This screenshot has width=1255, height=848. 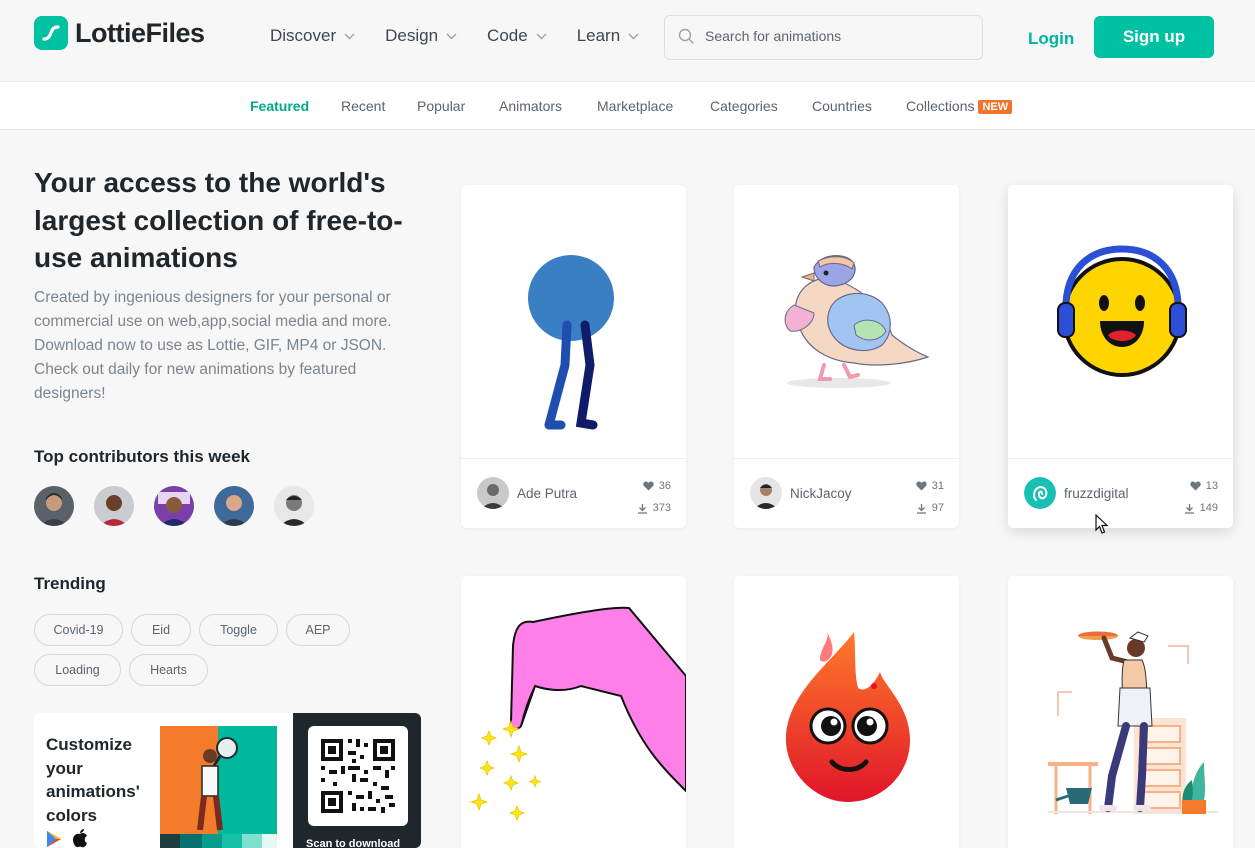 I want to click on promo-left: Customize your animations' colors, so click(x=164, y=780).